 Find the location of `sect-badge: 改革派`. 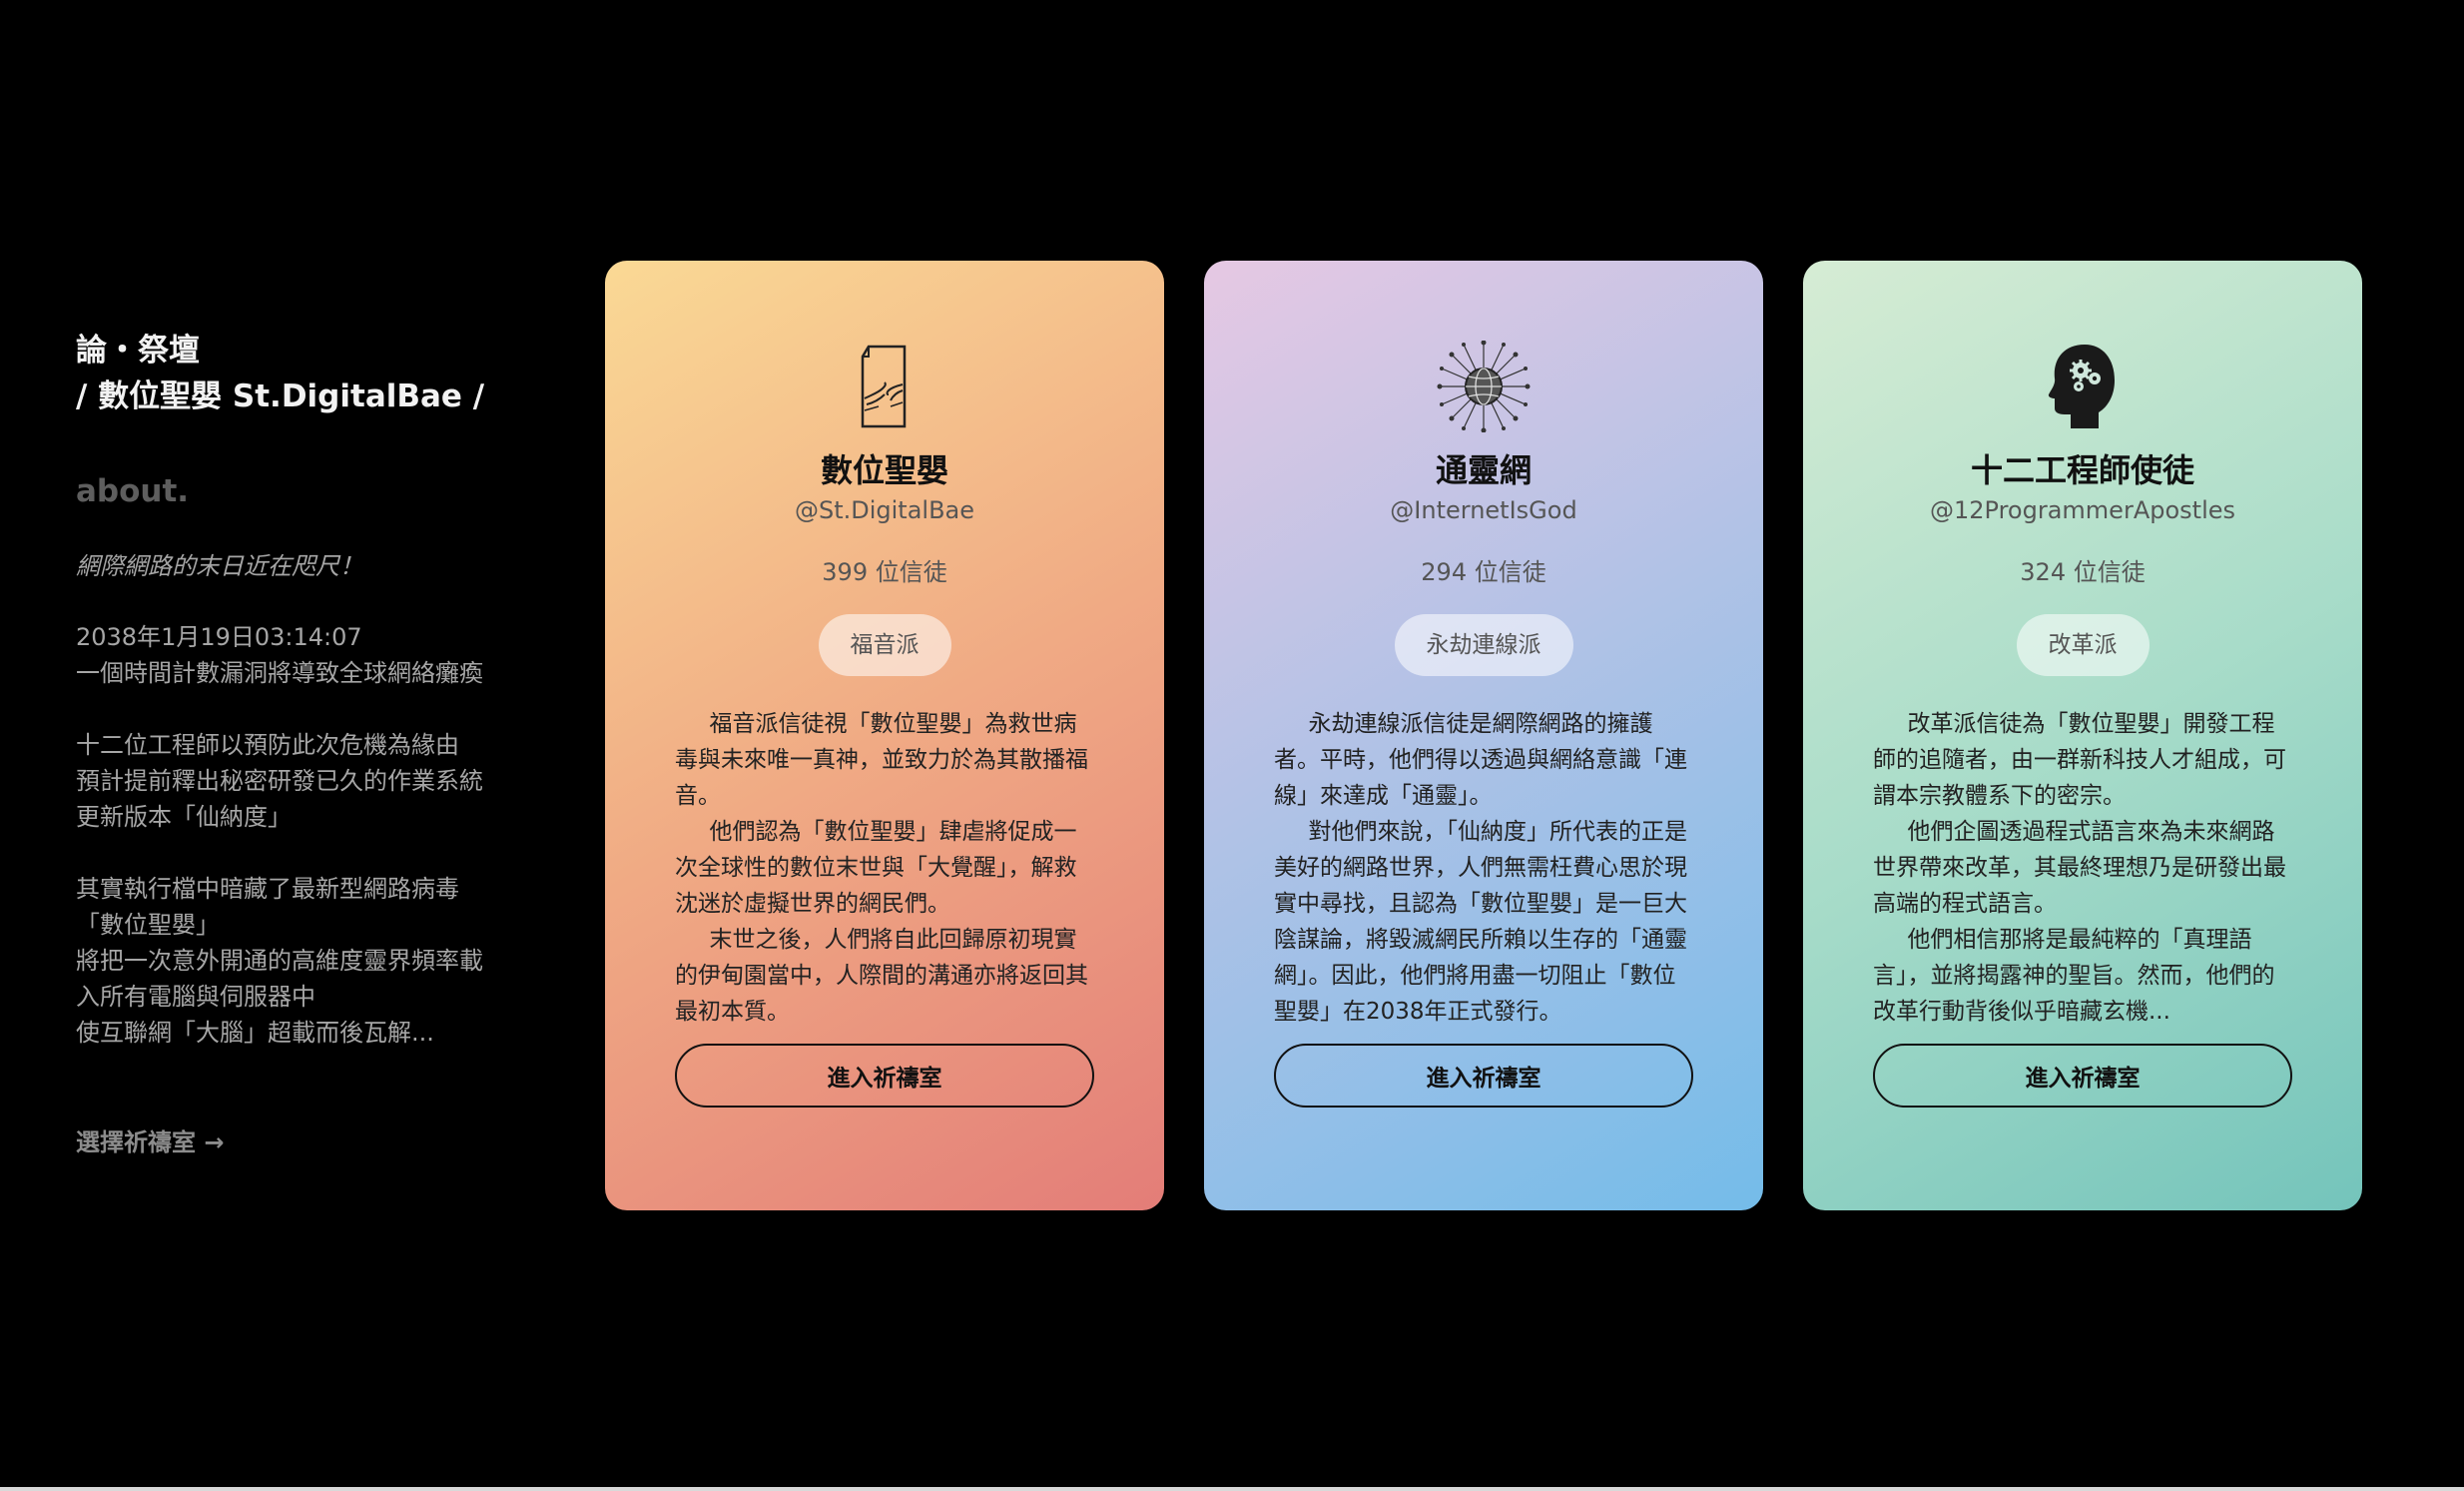

sect-badge: 改革派 is located at coordinates (2083, 645).